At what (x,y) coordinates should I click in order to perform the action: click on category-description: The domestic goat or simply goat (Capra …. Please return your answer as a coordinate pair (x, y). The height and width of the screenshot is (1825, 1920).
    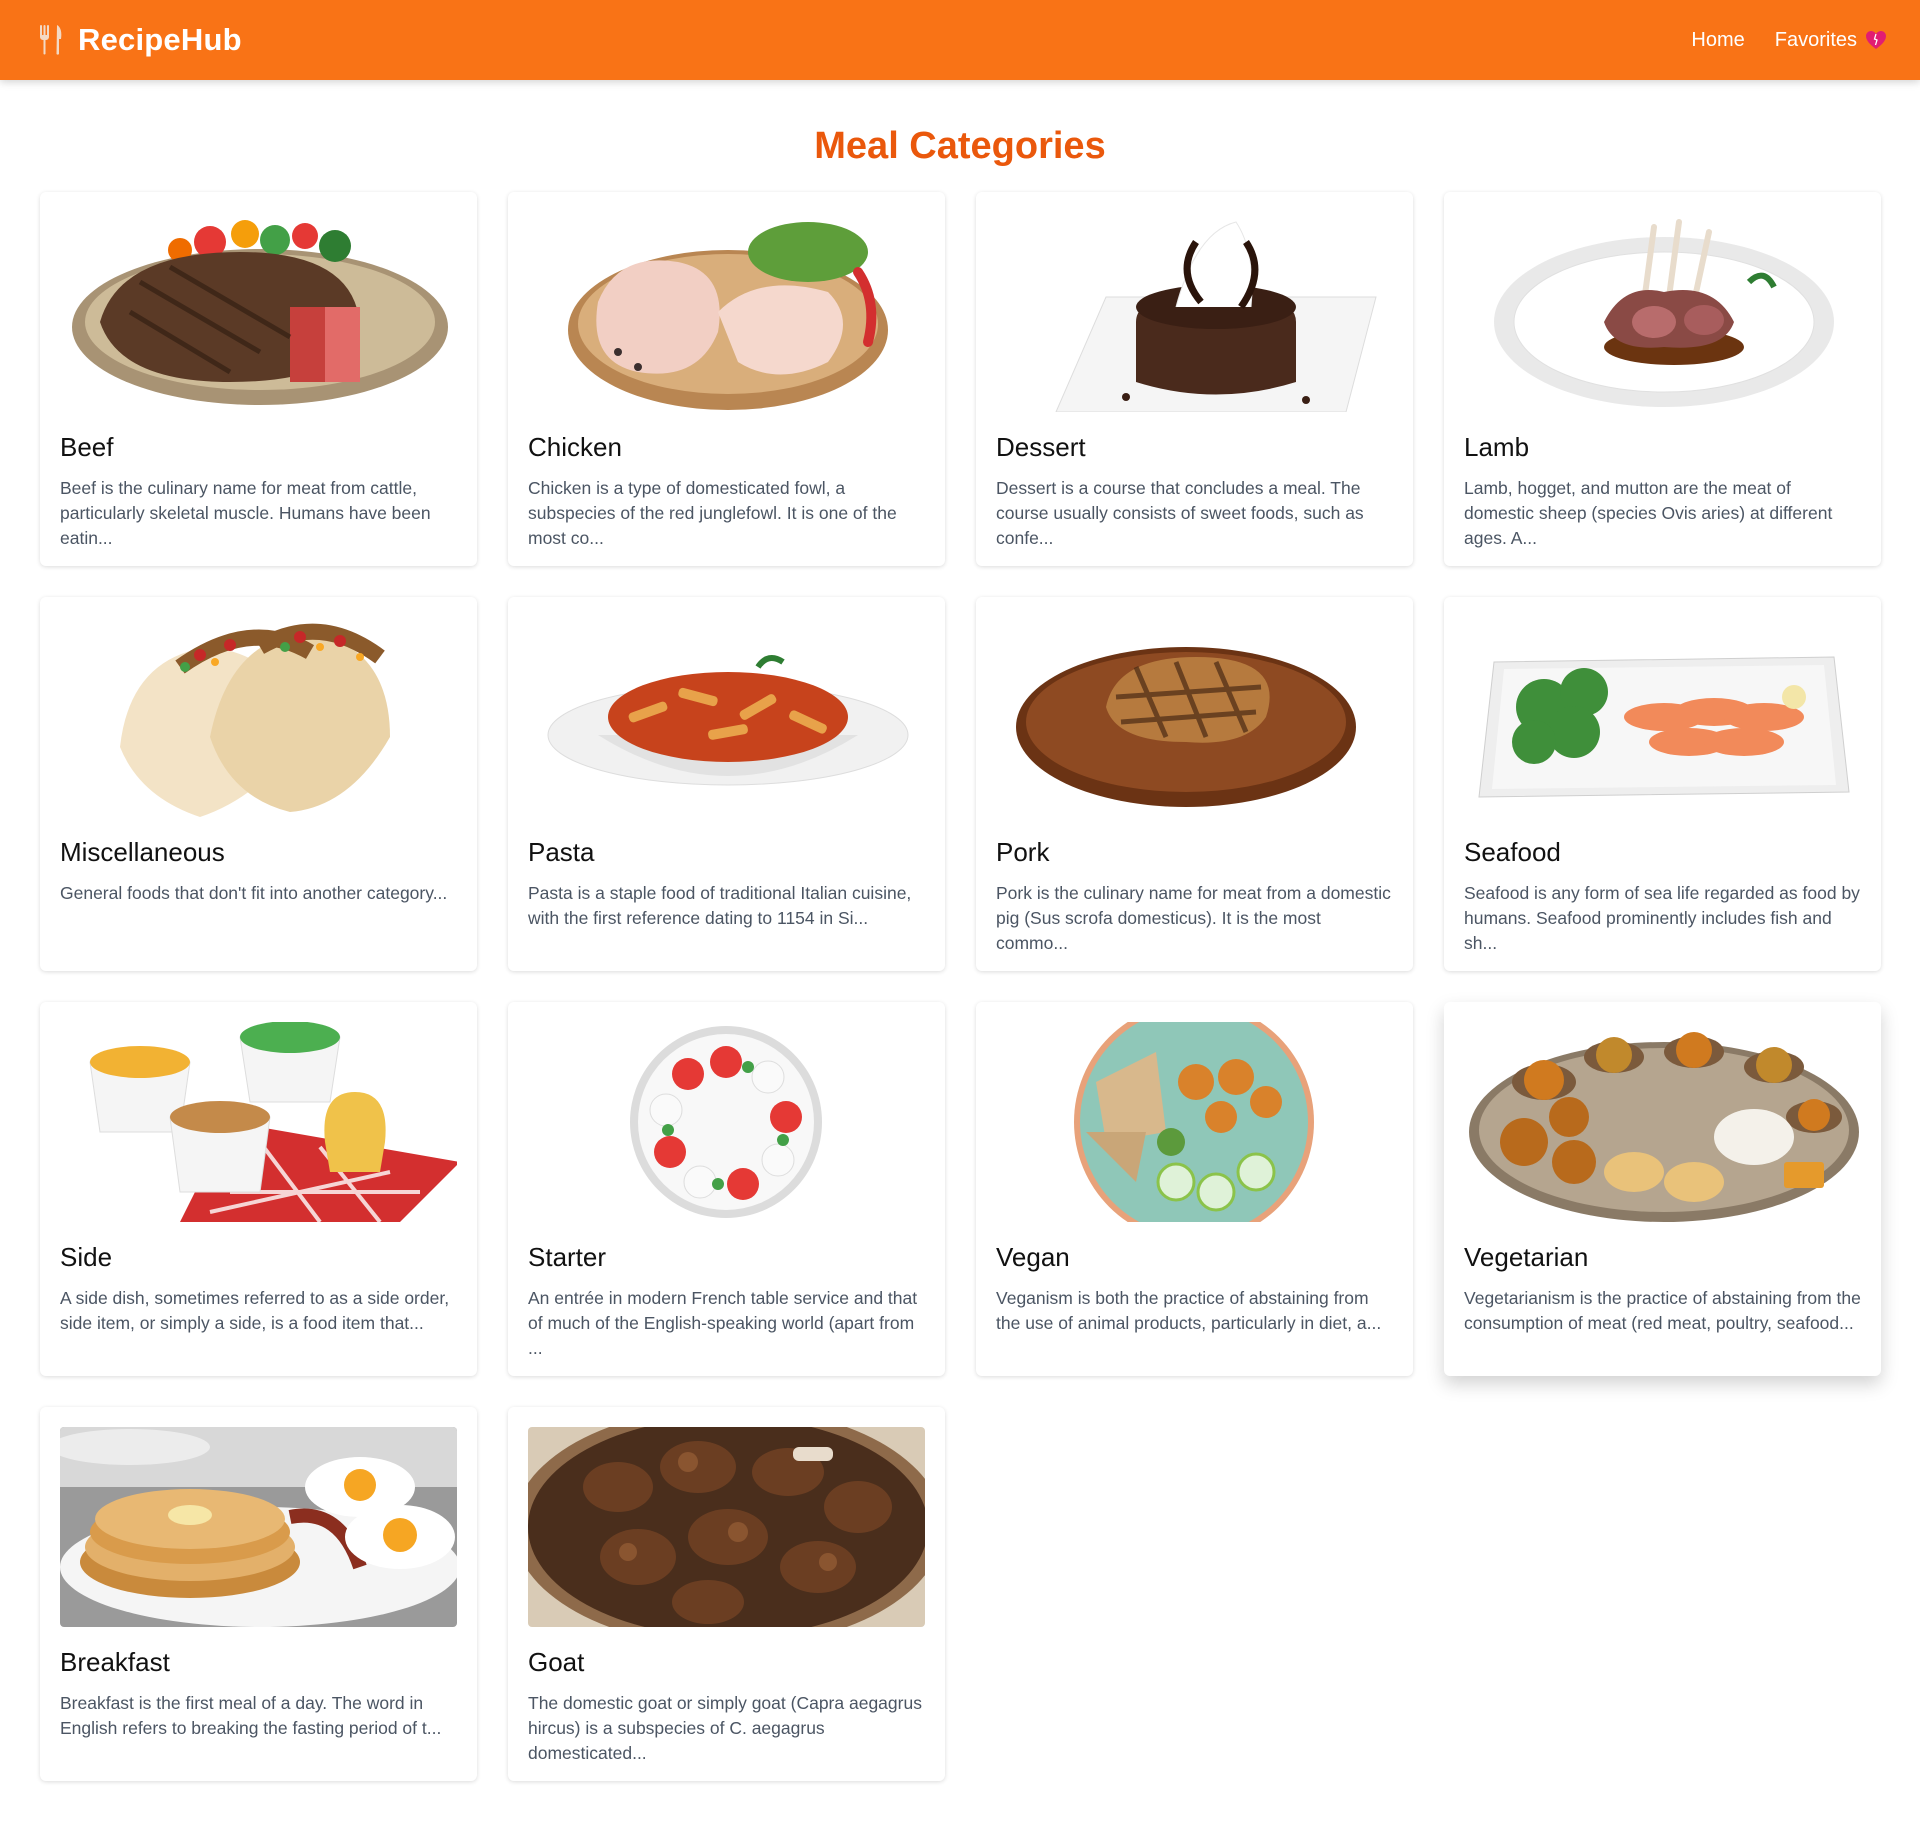
    Looking at the image, I should click on (725, 1728).